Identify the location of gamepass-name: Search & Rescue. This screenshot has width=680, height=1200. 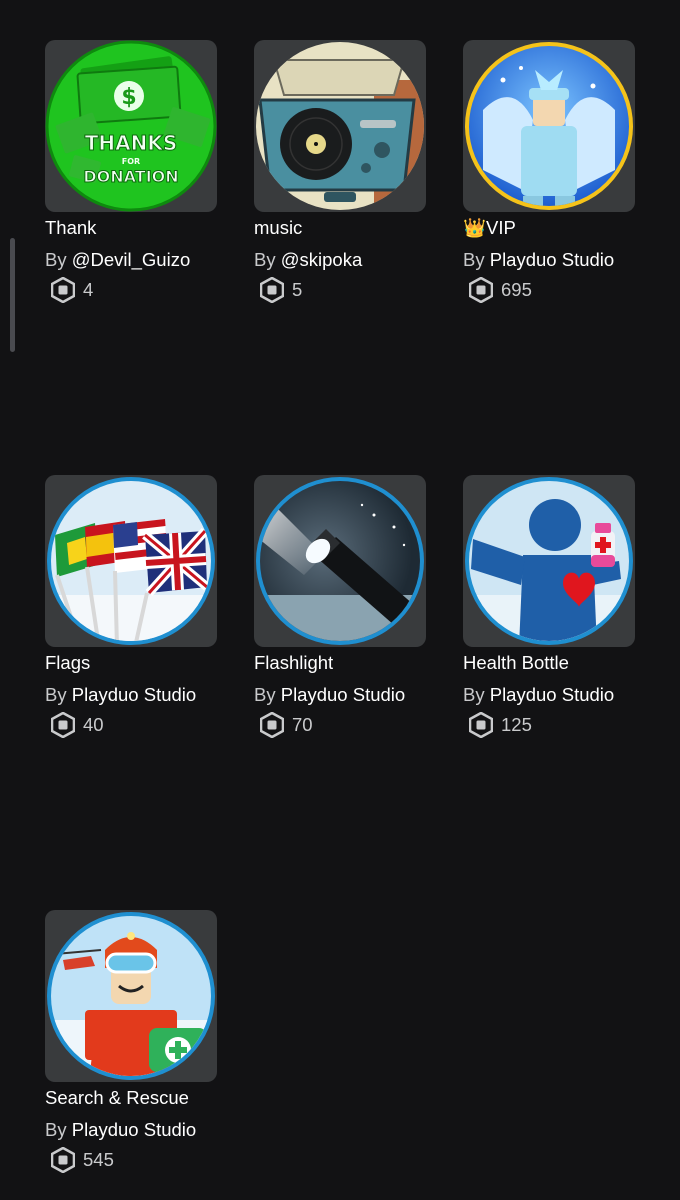
(117, 1097).